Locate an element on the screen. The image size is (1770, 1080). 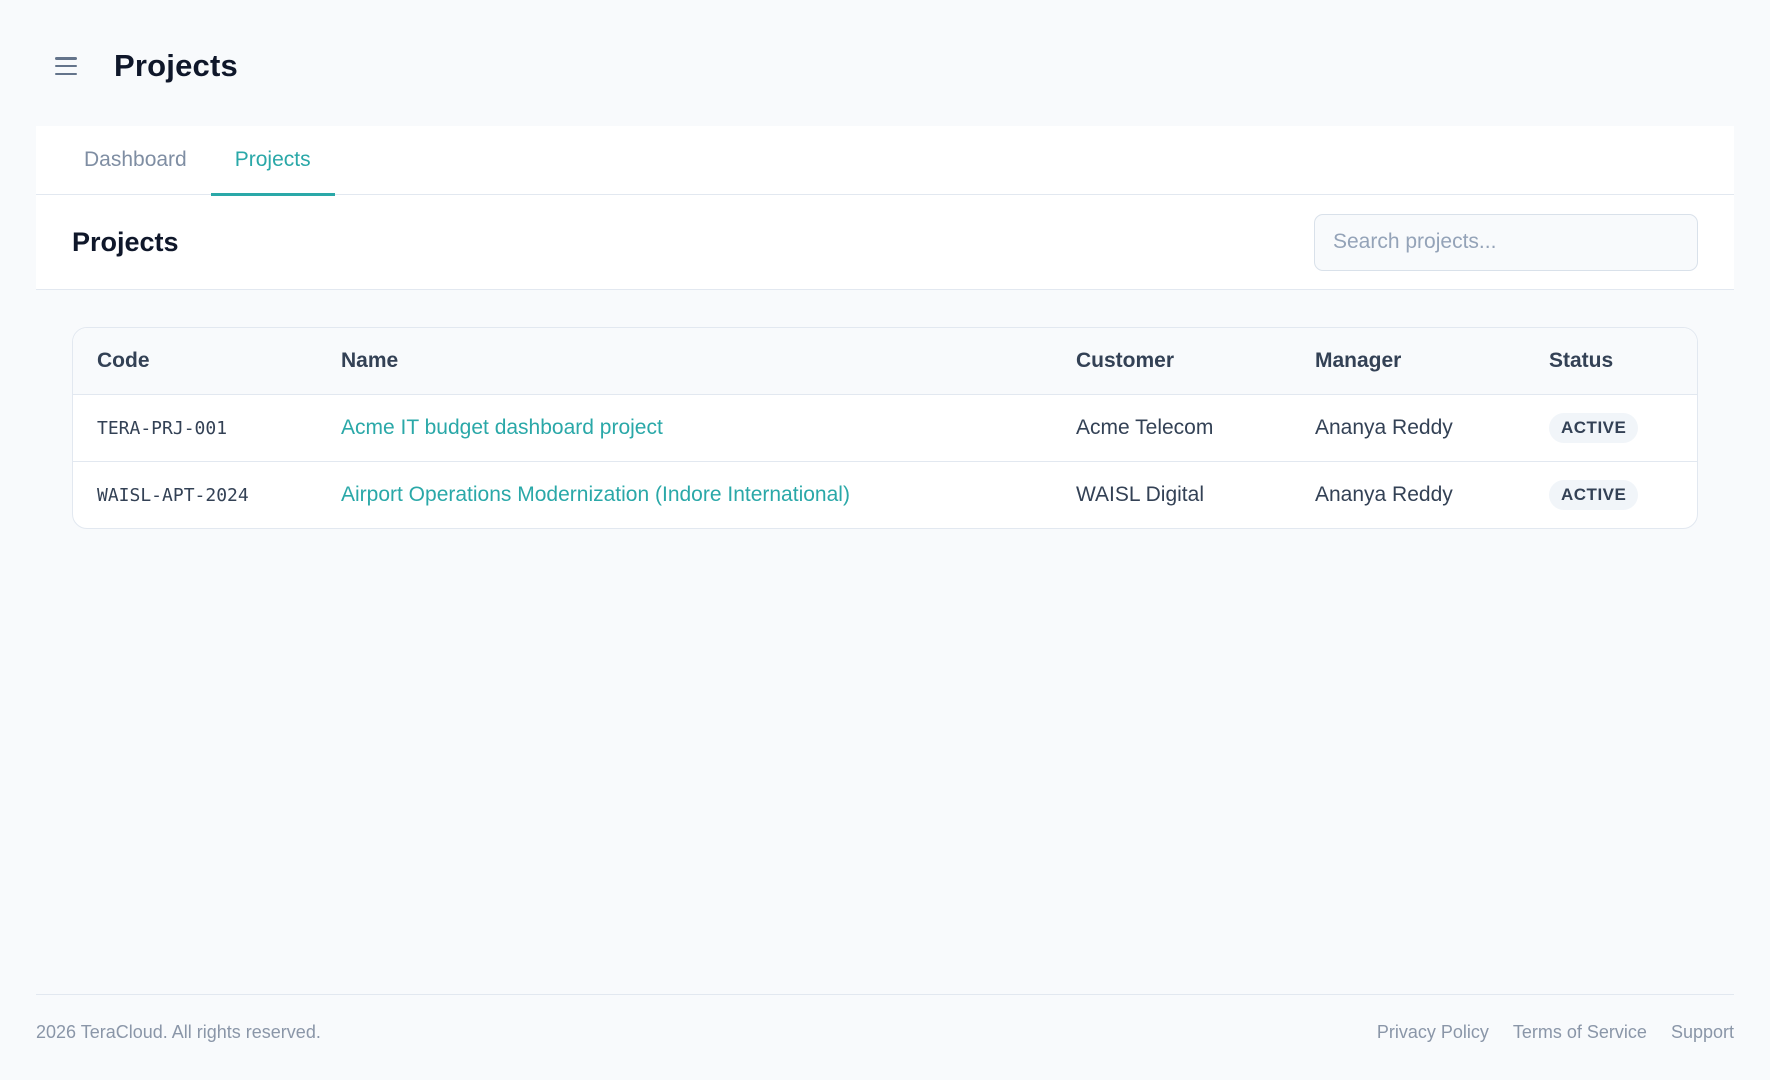
project-name-link: Acme IT budget dashboard project is located at coordinates (502, 427).